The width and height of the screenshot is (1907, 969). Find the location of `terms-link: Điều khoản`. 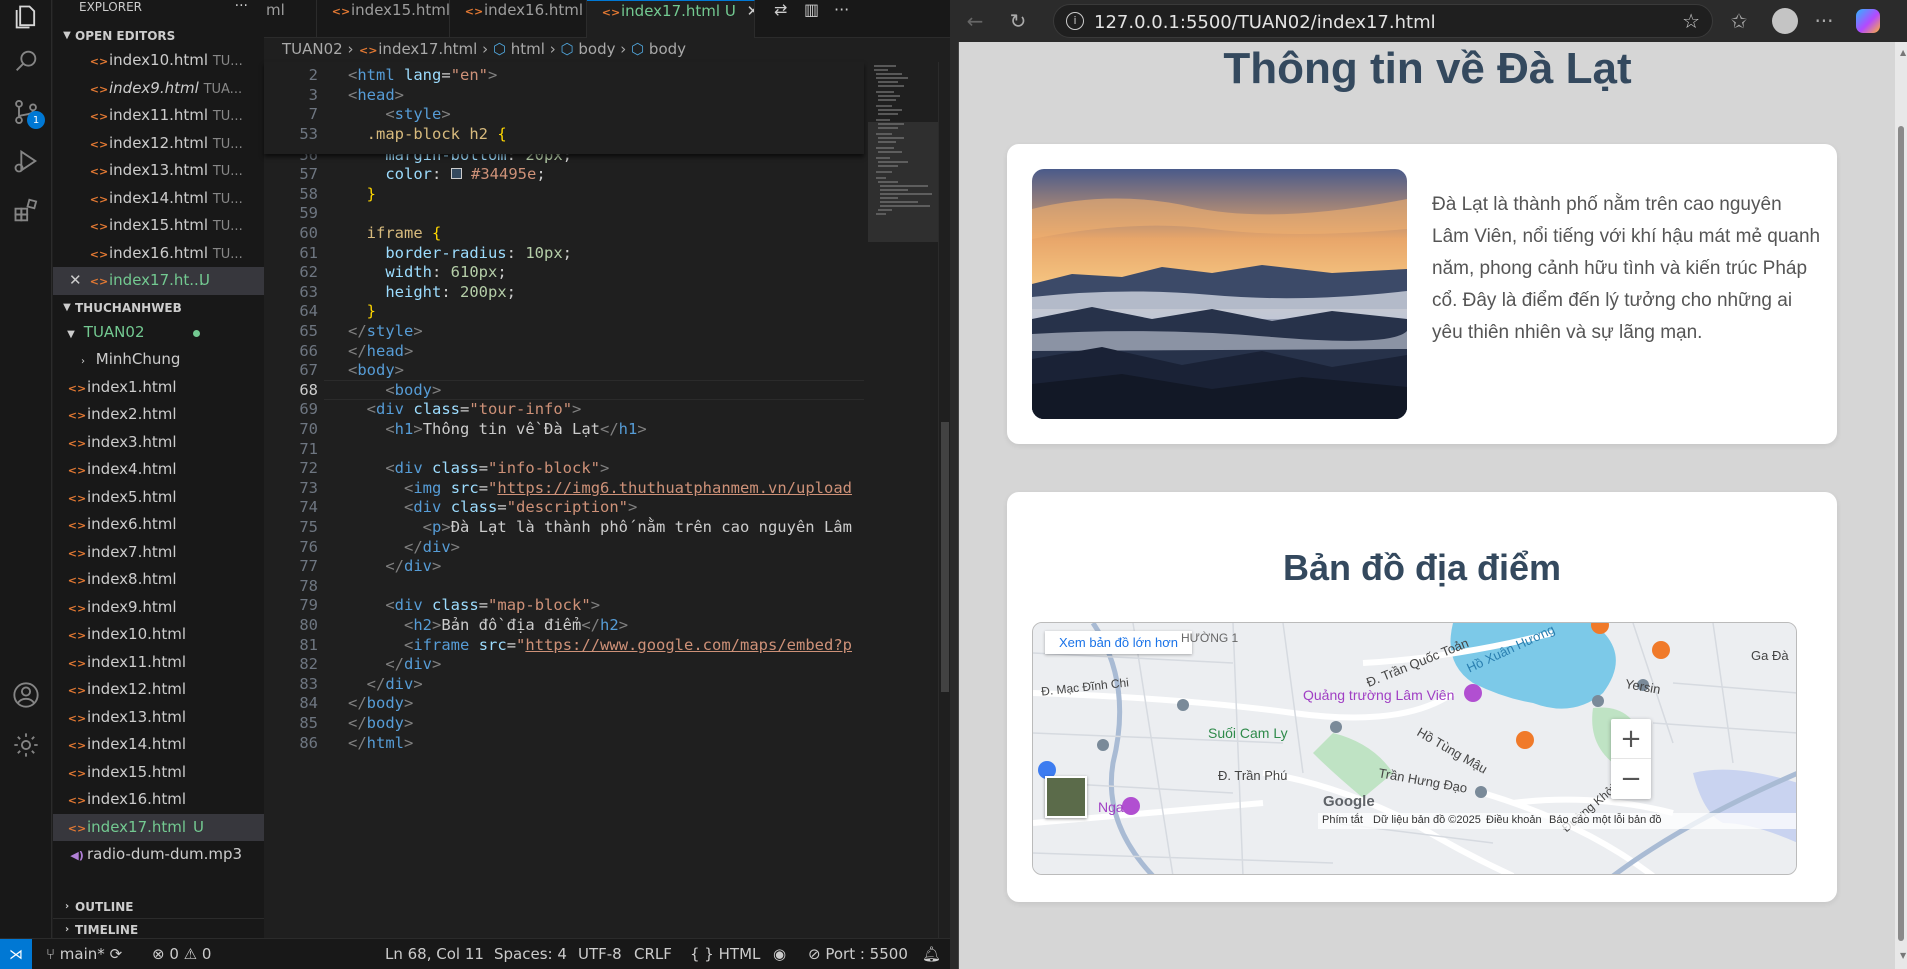

terms-link: Điều khoản is located at coordinates (1514, 820).